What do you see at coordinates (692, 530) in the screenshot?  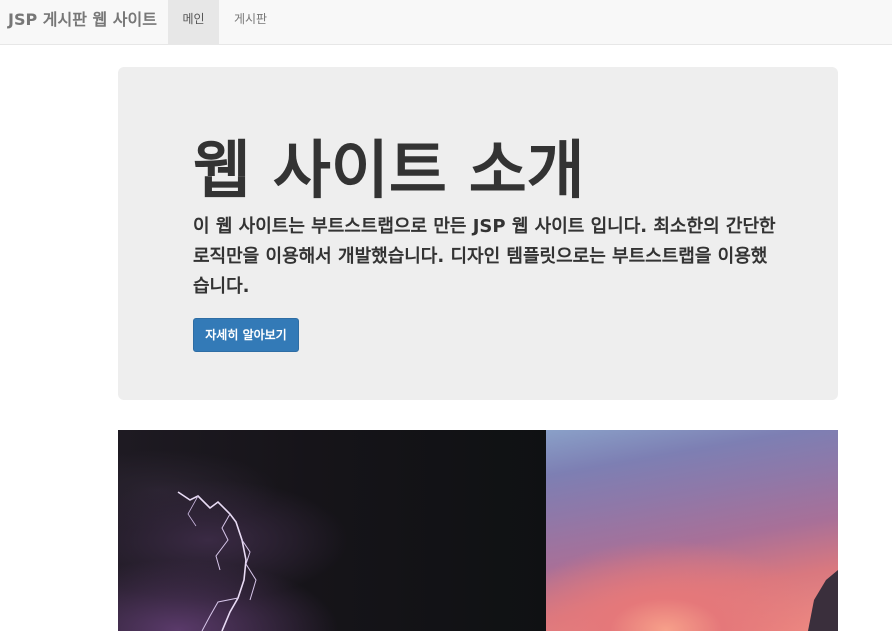 I see `sunset-clouds-image` at bounding box center [692, 530].